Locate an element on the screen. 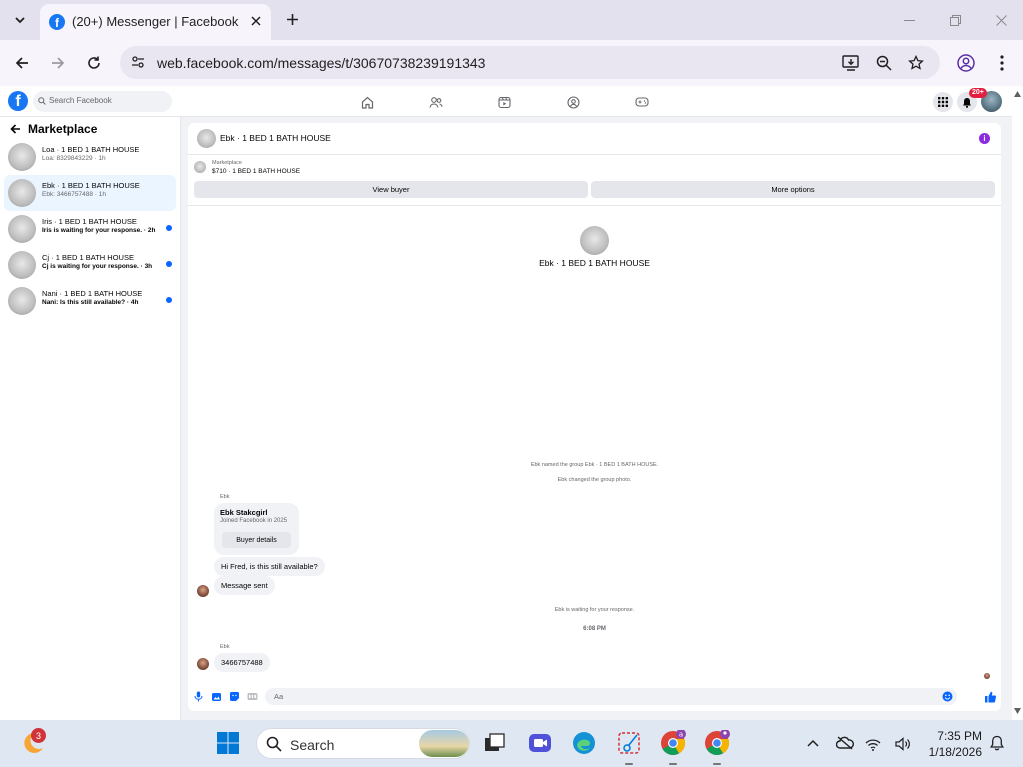 This screenshot has width=1023, height=767. message-input: Aa is located at coordinates (611, 696).